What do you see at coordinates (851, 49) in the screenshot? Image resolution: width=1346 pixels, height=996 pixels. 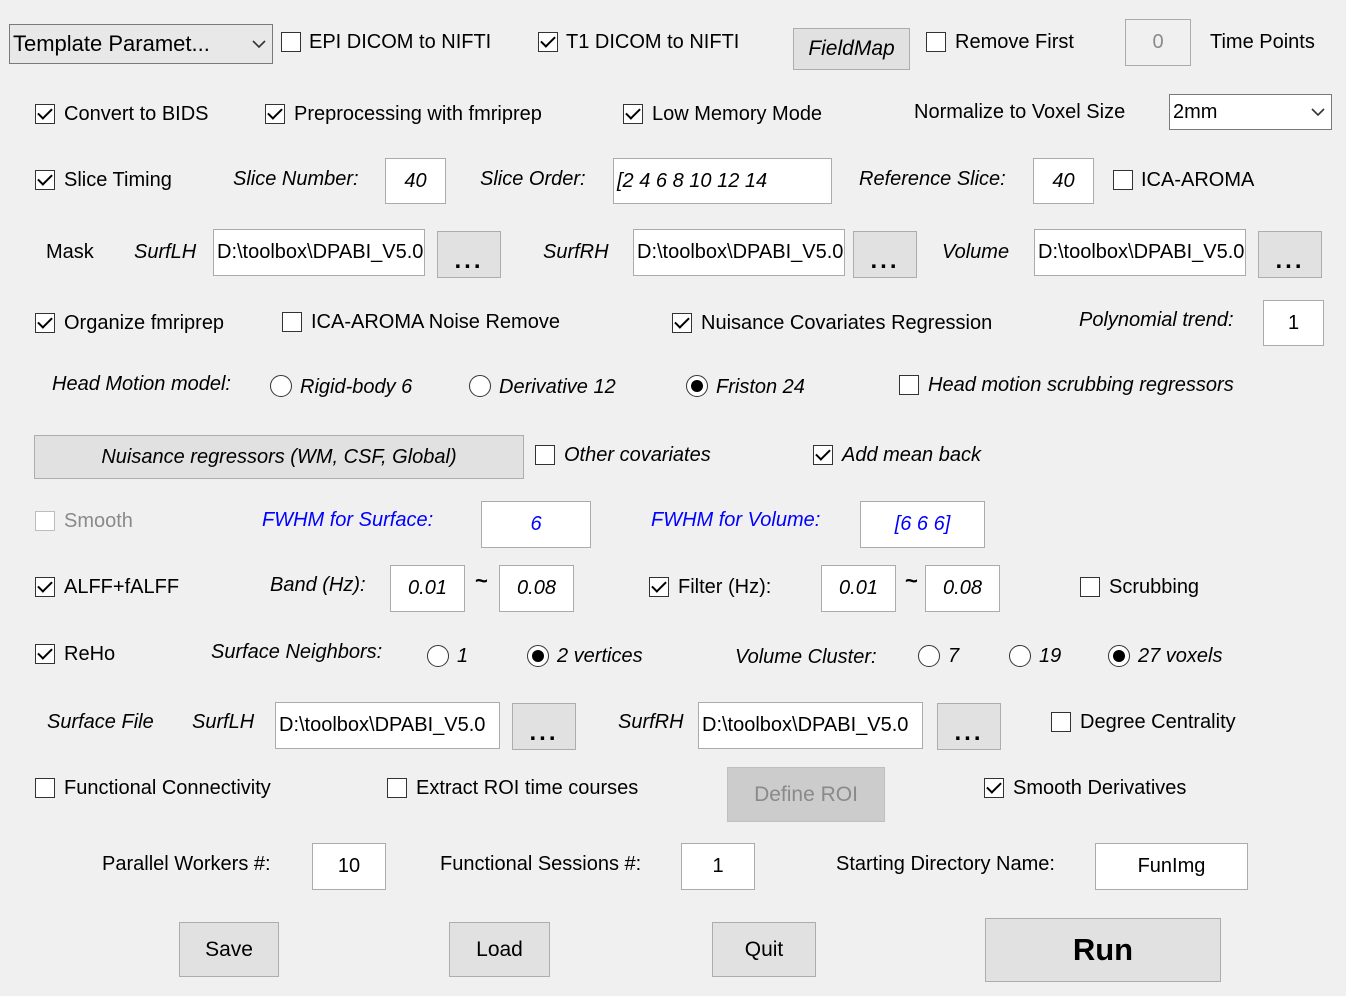 I see `fieldmap-button: FieldMap` at bounding box center [851, 49].